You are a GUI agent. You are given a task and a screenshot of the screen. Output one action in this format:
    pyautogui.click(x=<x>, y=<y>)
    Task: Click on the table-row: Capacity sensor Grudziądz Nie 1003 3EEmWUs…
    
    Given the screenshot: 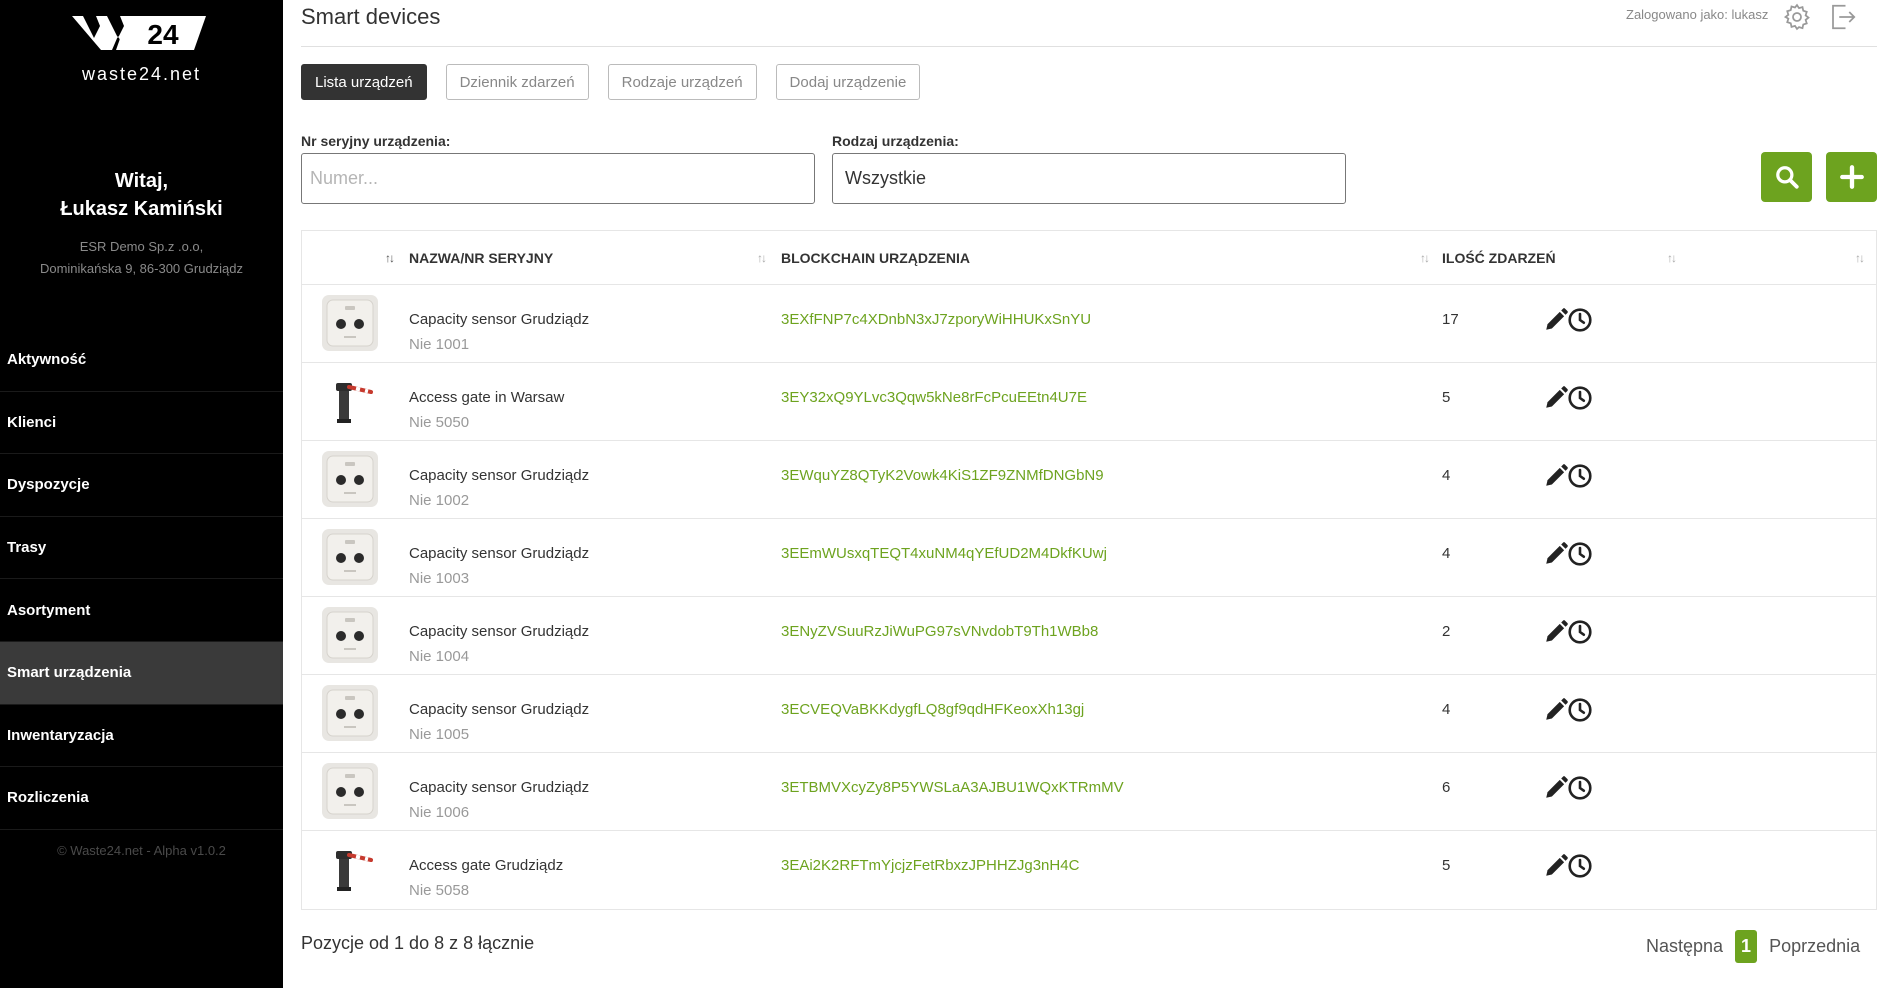 What is the action you would take?
    pyautogui.click(x=1089, y=558)
    